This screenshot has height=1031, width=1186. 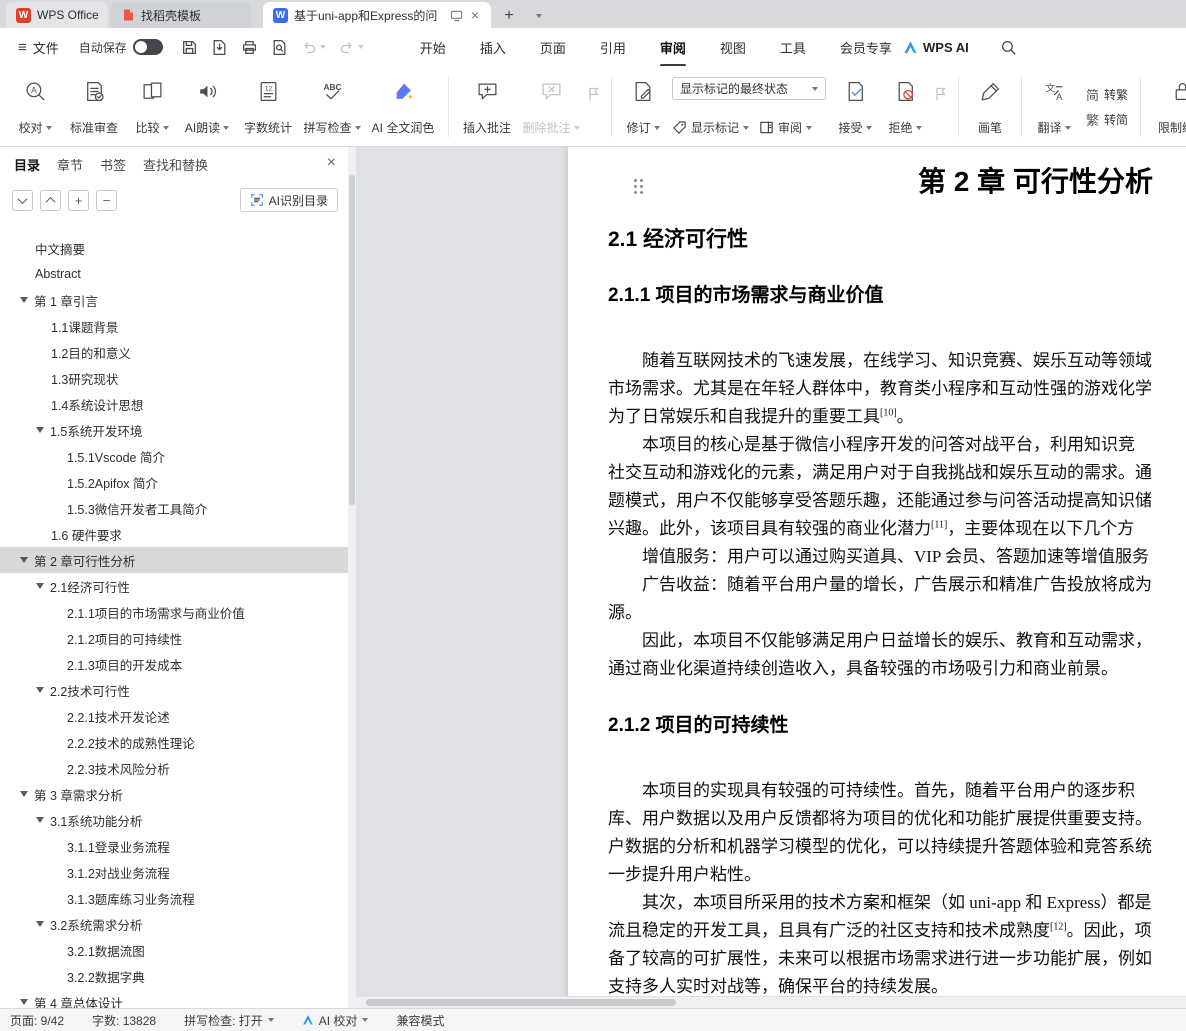 What do you see at coordinates (351, 47) in the screenshot?
I see `redo-button` at bounding box center [351, 47].